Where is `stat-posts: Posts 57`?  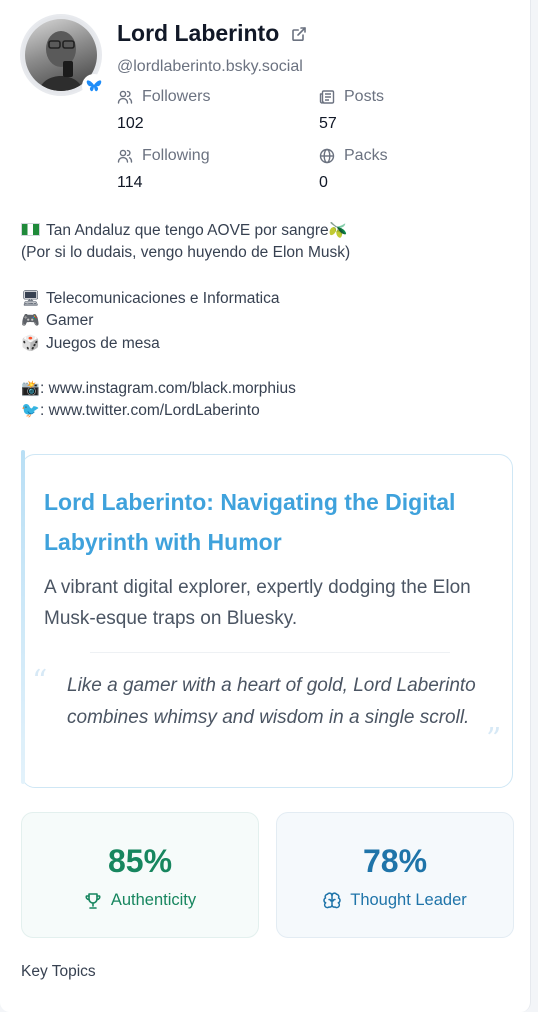 stat-posts: Posts 57 is located at coordinates (351, 110).